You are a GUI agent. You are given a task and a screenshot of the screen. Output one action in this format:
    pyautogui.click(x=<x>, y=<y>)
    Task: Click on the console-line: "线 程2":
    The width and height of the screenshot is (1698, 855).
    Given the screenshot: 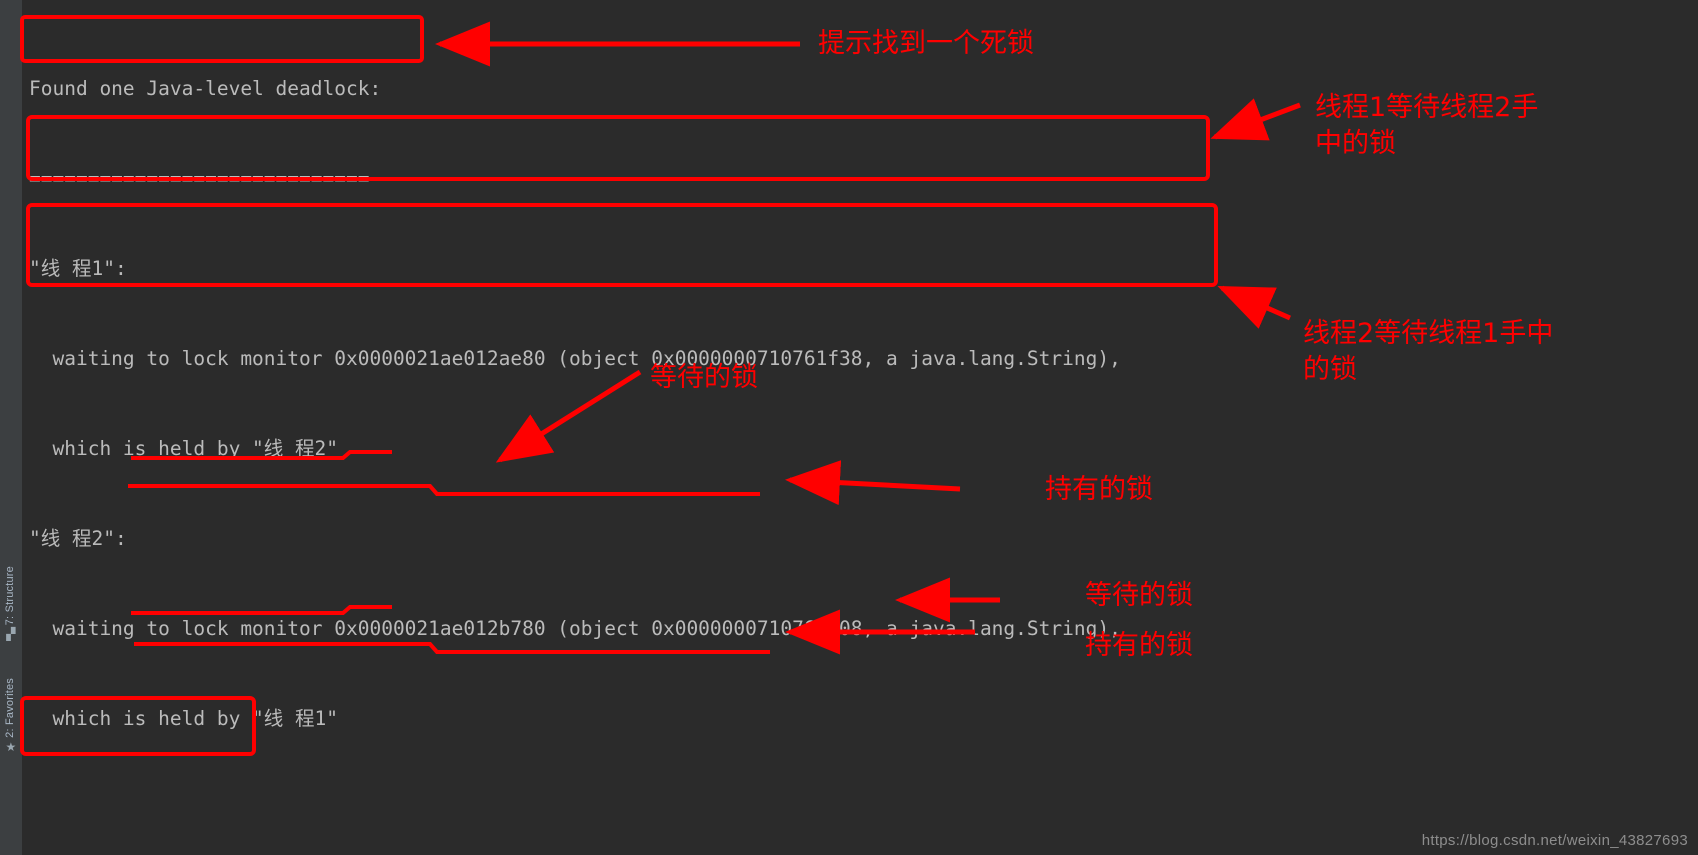 What is the action you would take?
    pyautogui.click(x=78, y=538)
    